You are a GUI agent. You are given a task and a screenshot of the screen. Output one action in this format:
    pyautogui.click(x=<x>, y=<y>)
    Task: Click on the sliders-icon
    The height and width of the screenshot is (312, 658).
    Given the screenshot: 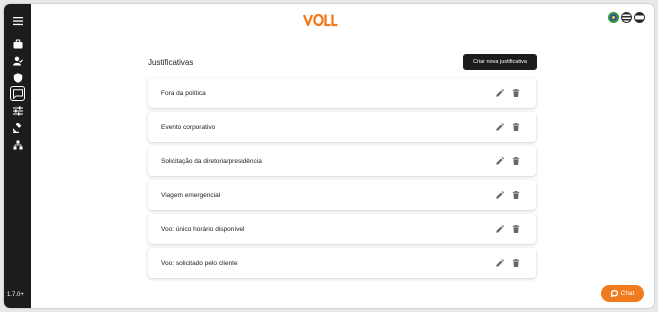 What is the action you would take?
    pyautogui.click(x=17, y=110)
    